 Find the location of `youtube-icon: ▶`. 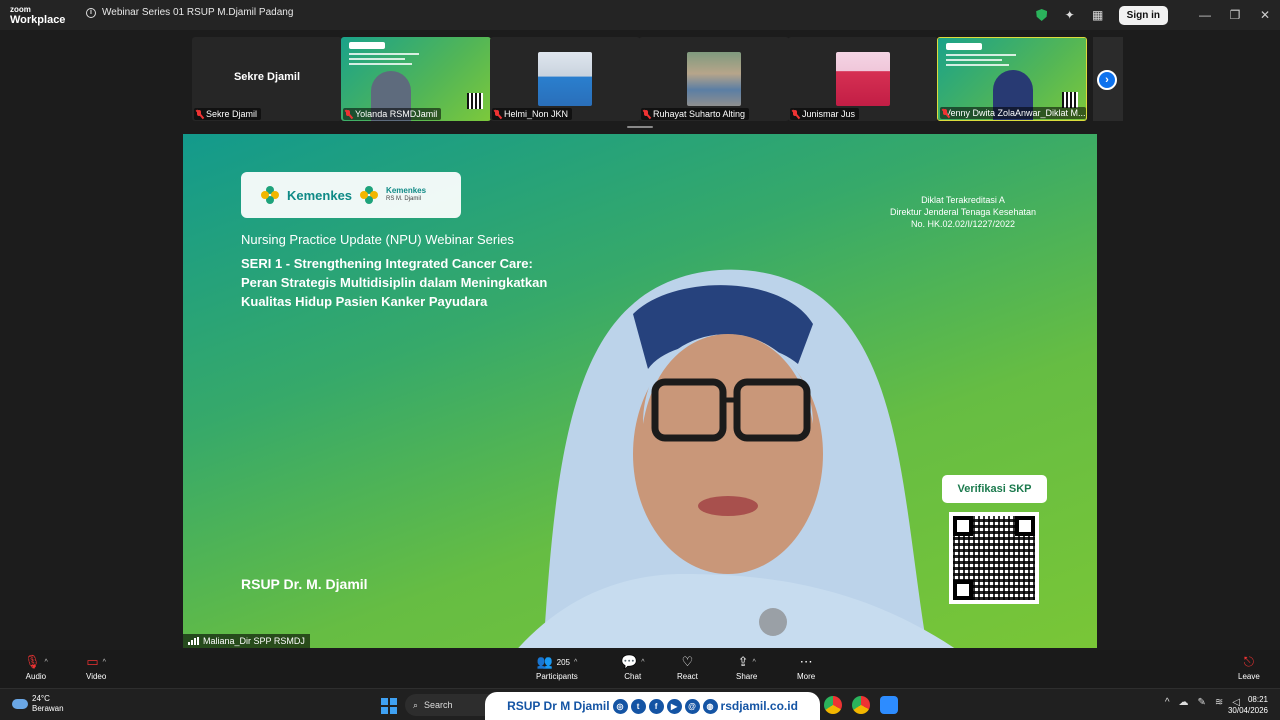

youtube-icon: ▶ is located at coordinates (674, 706).